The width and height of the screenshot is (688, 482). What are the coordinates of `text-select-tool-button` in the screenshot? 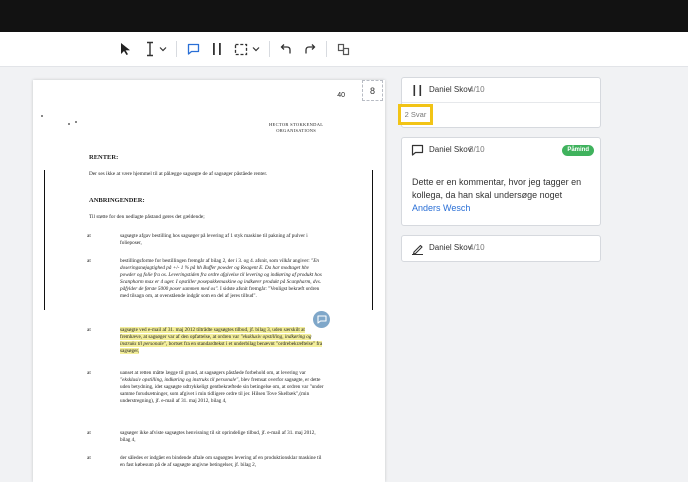 It's located at (150, 49).